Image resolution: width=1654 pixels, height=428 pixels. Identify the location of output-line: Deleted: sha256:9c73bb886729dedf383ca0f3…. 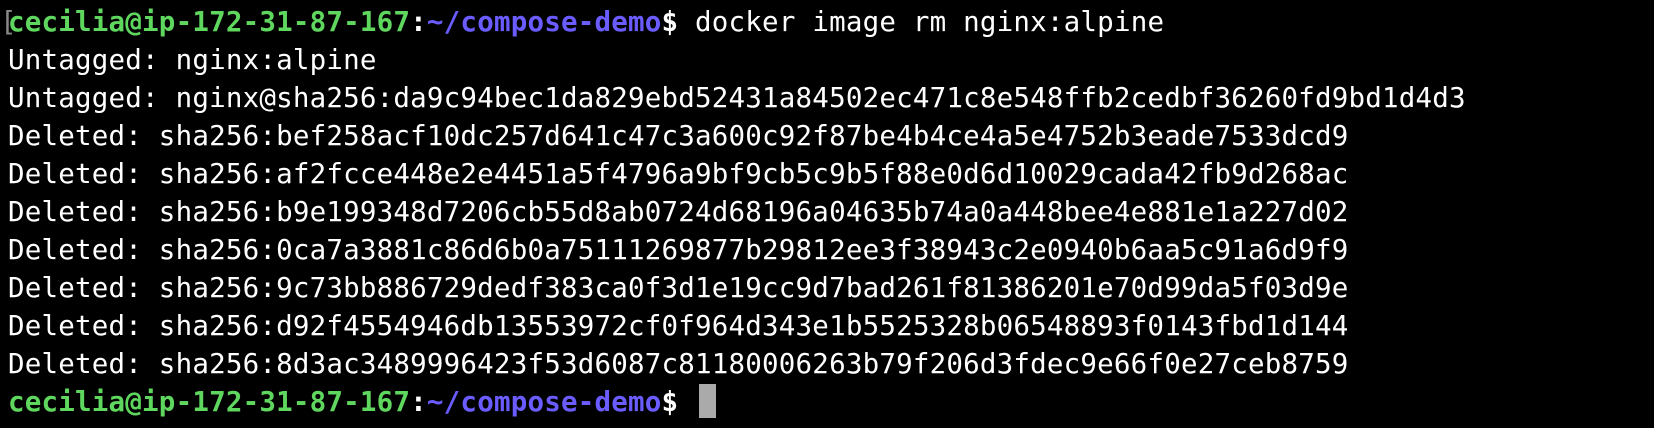
(678, 288).